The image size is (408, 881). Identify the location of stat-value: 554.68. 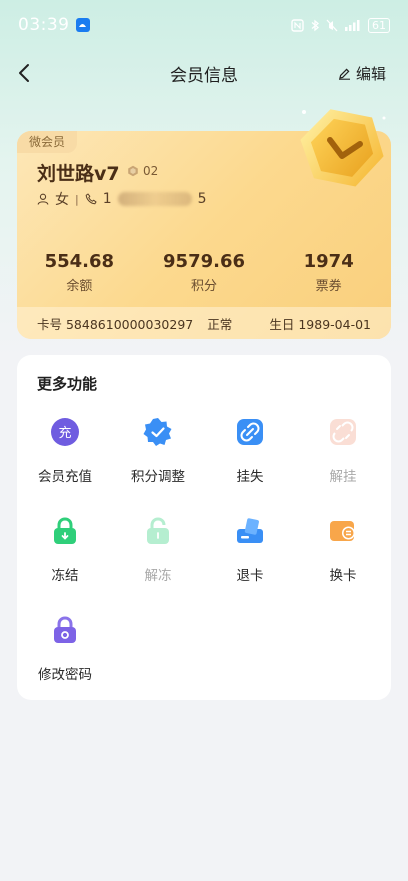
(79, 261).